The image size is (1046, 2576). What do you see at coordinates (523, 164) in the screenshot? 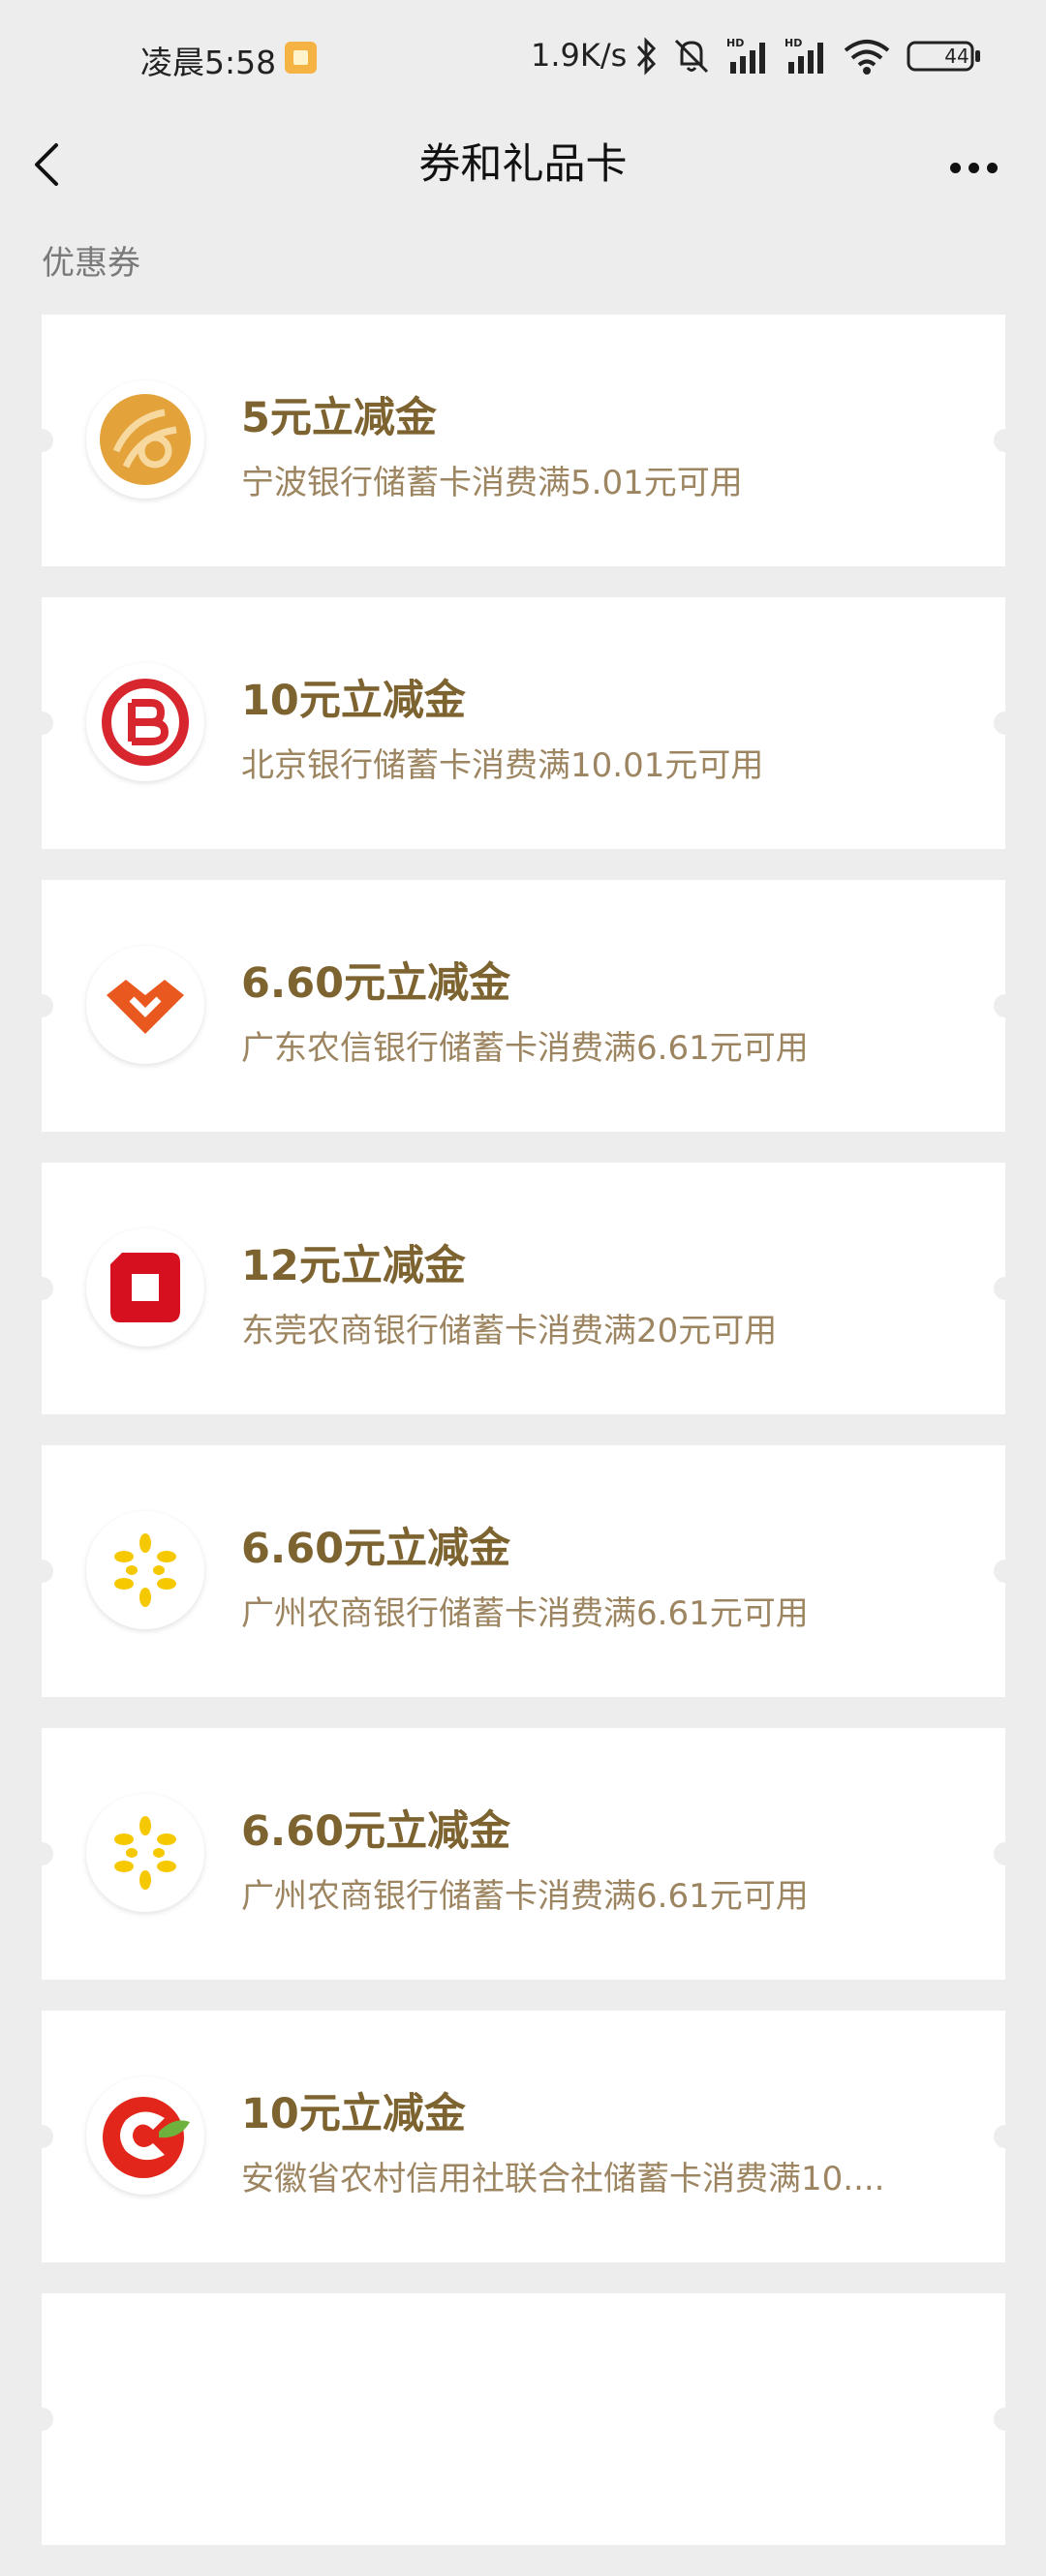
I see `page-title: 券和礼品卡` at bounding box center [523, 164].